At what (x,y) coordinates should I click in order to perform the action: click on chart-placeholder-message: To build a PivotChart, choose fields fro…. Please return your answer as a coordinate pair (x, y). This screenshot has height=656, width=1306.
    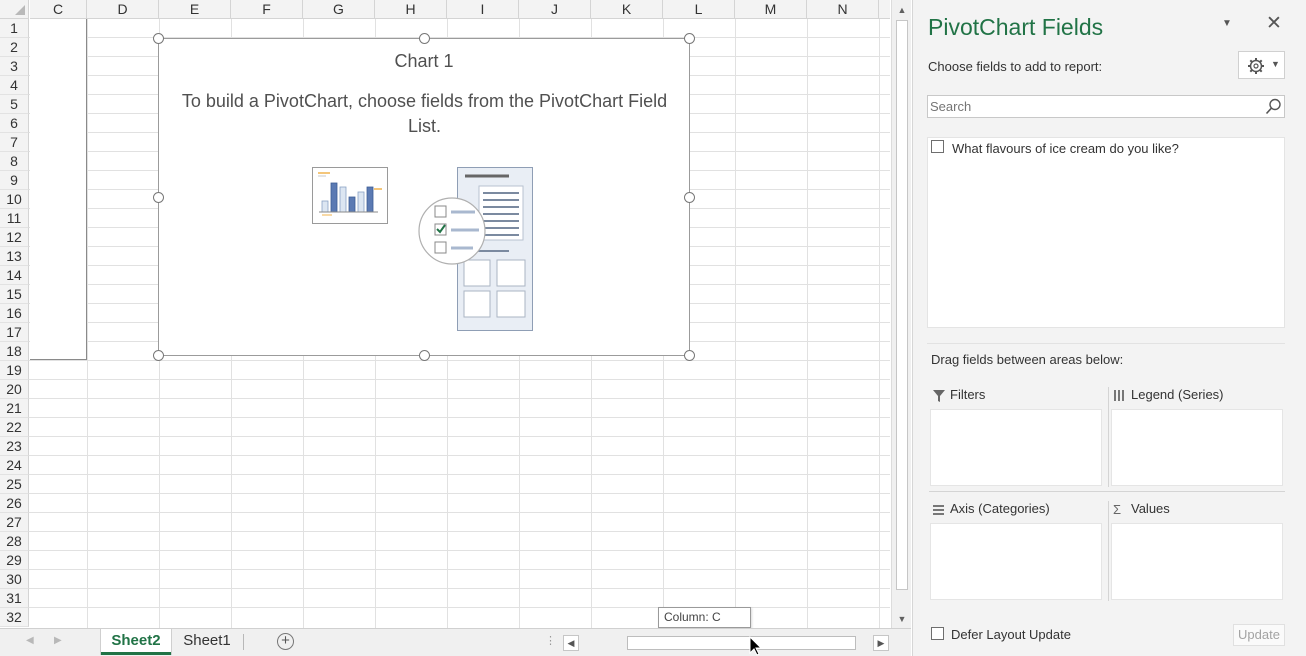
    Looking at the image, I should click on (424, 113).